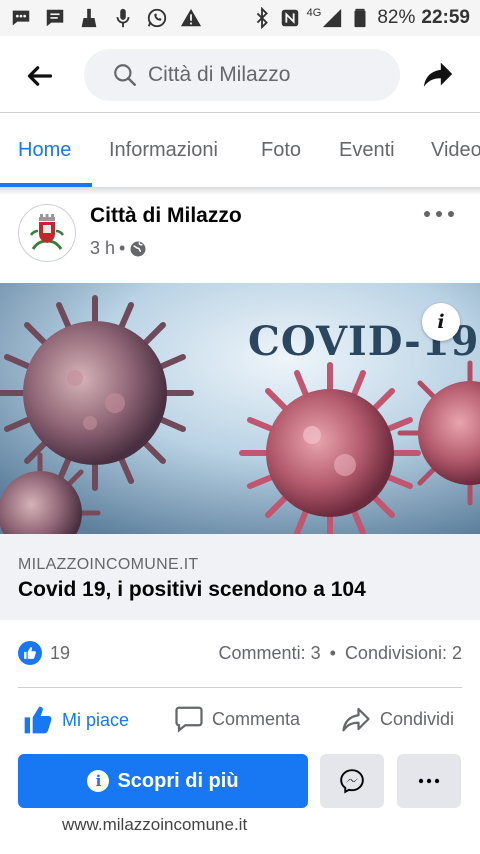 This screenshot has width=480, height=854. I want to click on share-arrow-icon, so click(438, 74).